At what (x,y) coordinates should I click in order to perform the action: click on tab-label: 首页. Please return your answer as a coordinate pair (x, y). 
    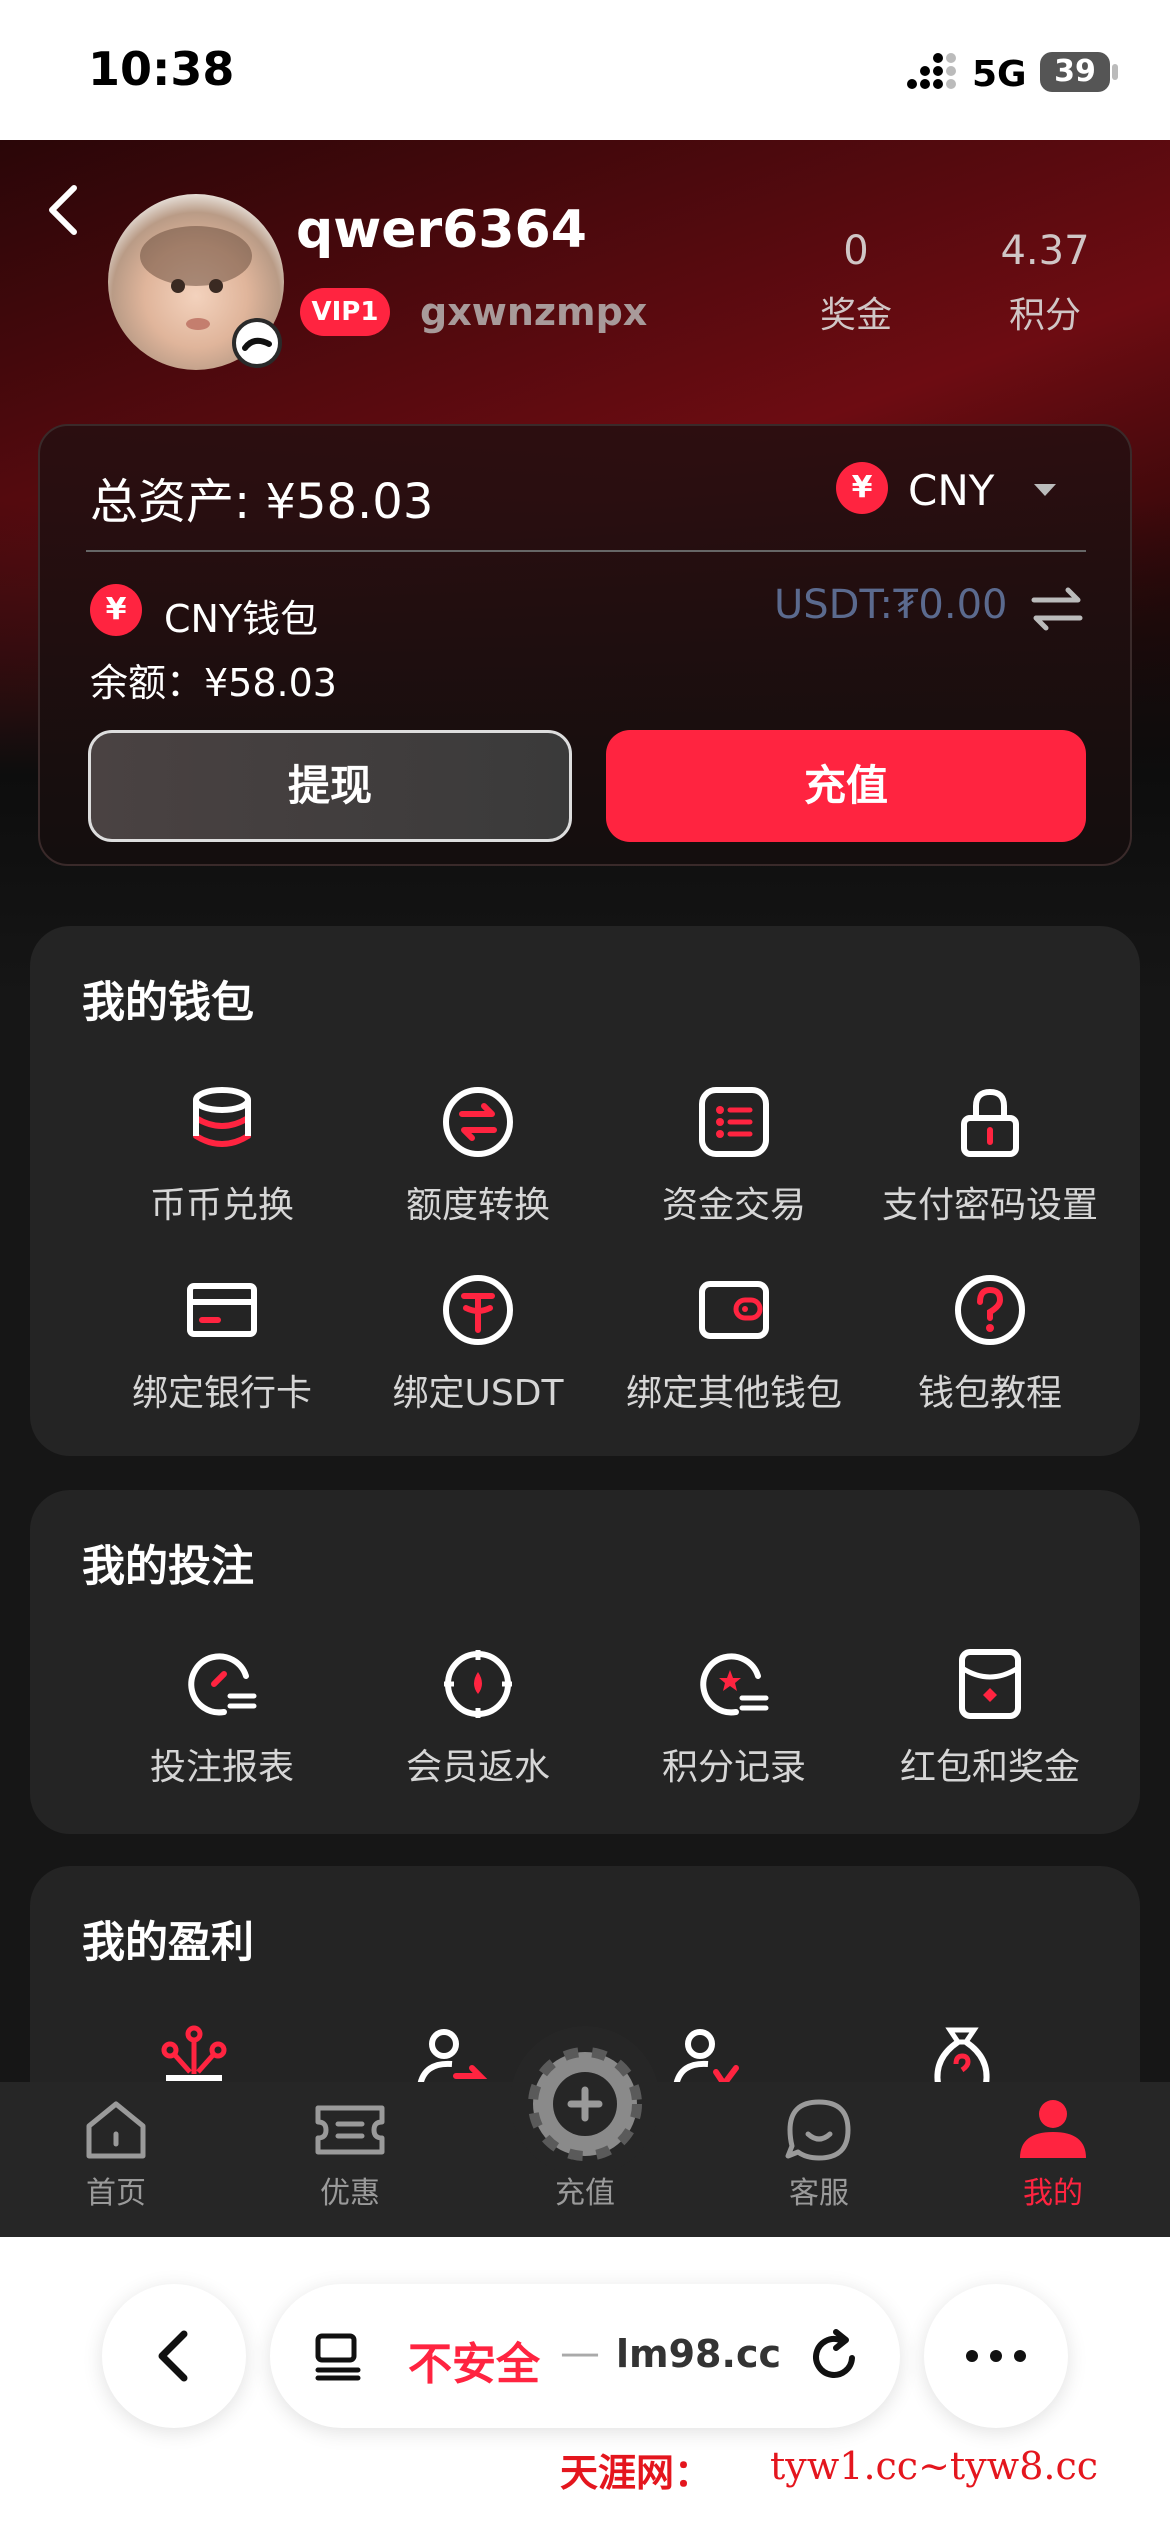
    Looking at the image, I should click on (116, 2193).